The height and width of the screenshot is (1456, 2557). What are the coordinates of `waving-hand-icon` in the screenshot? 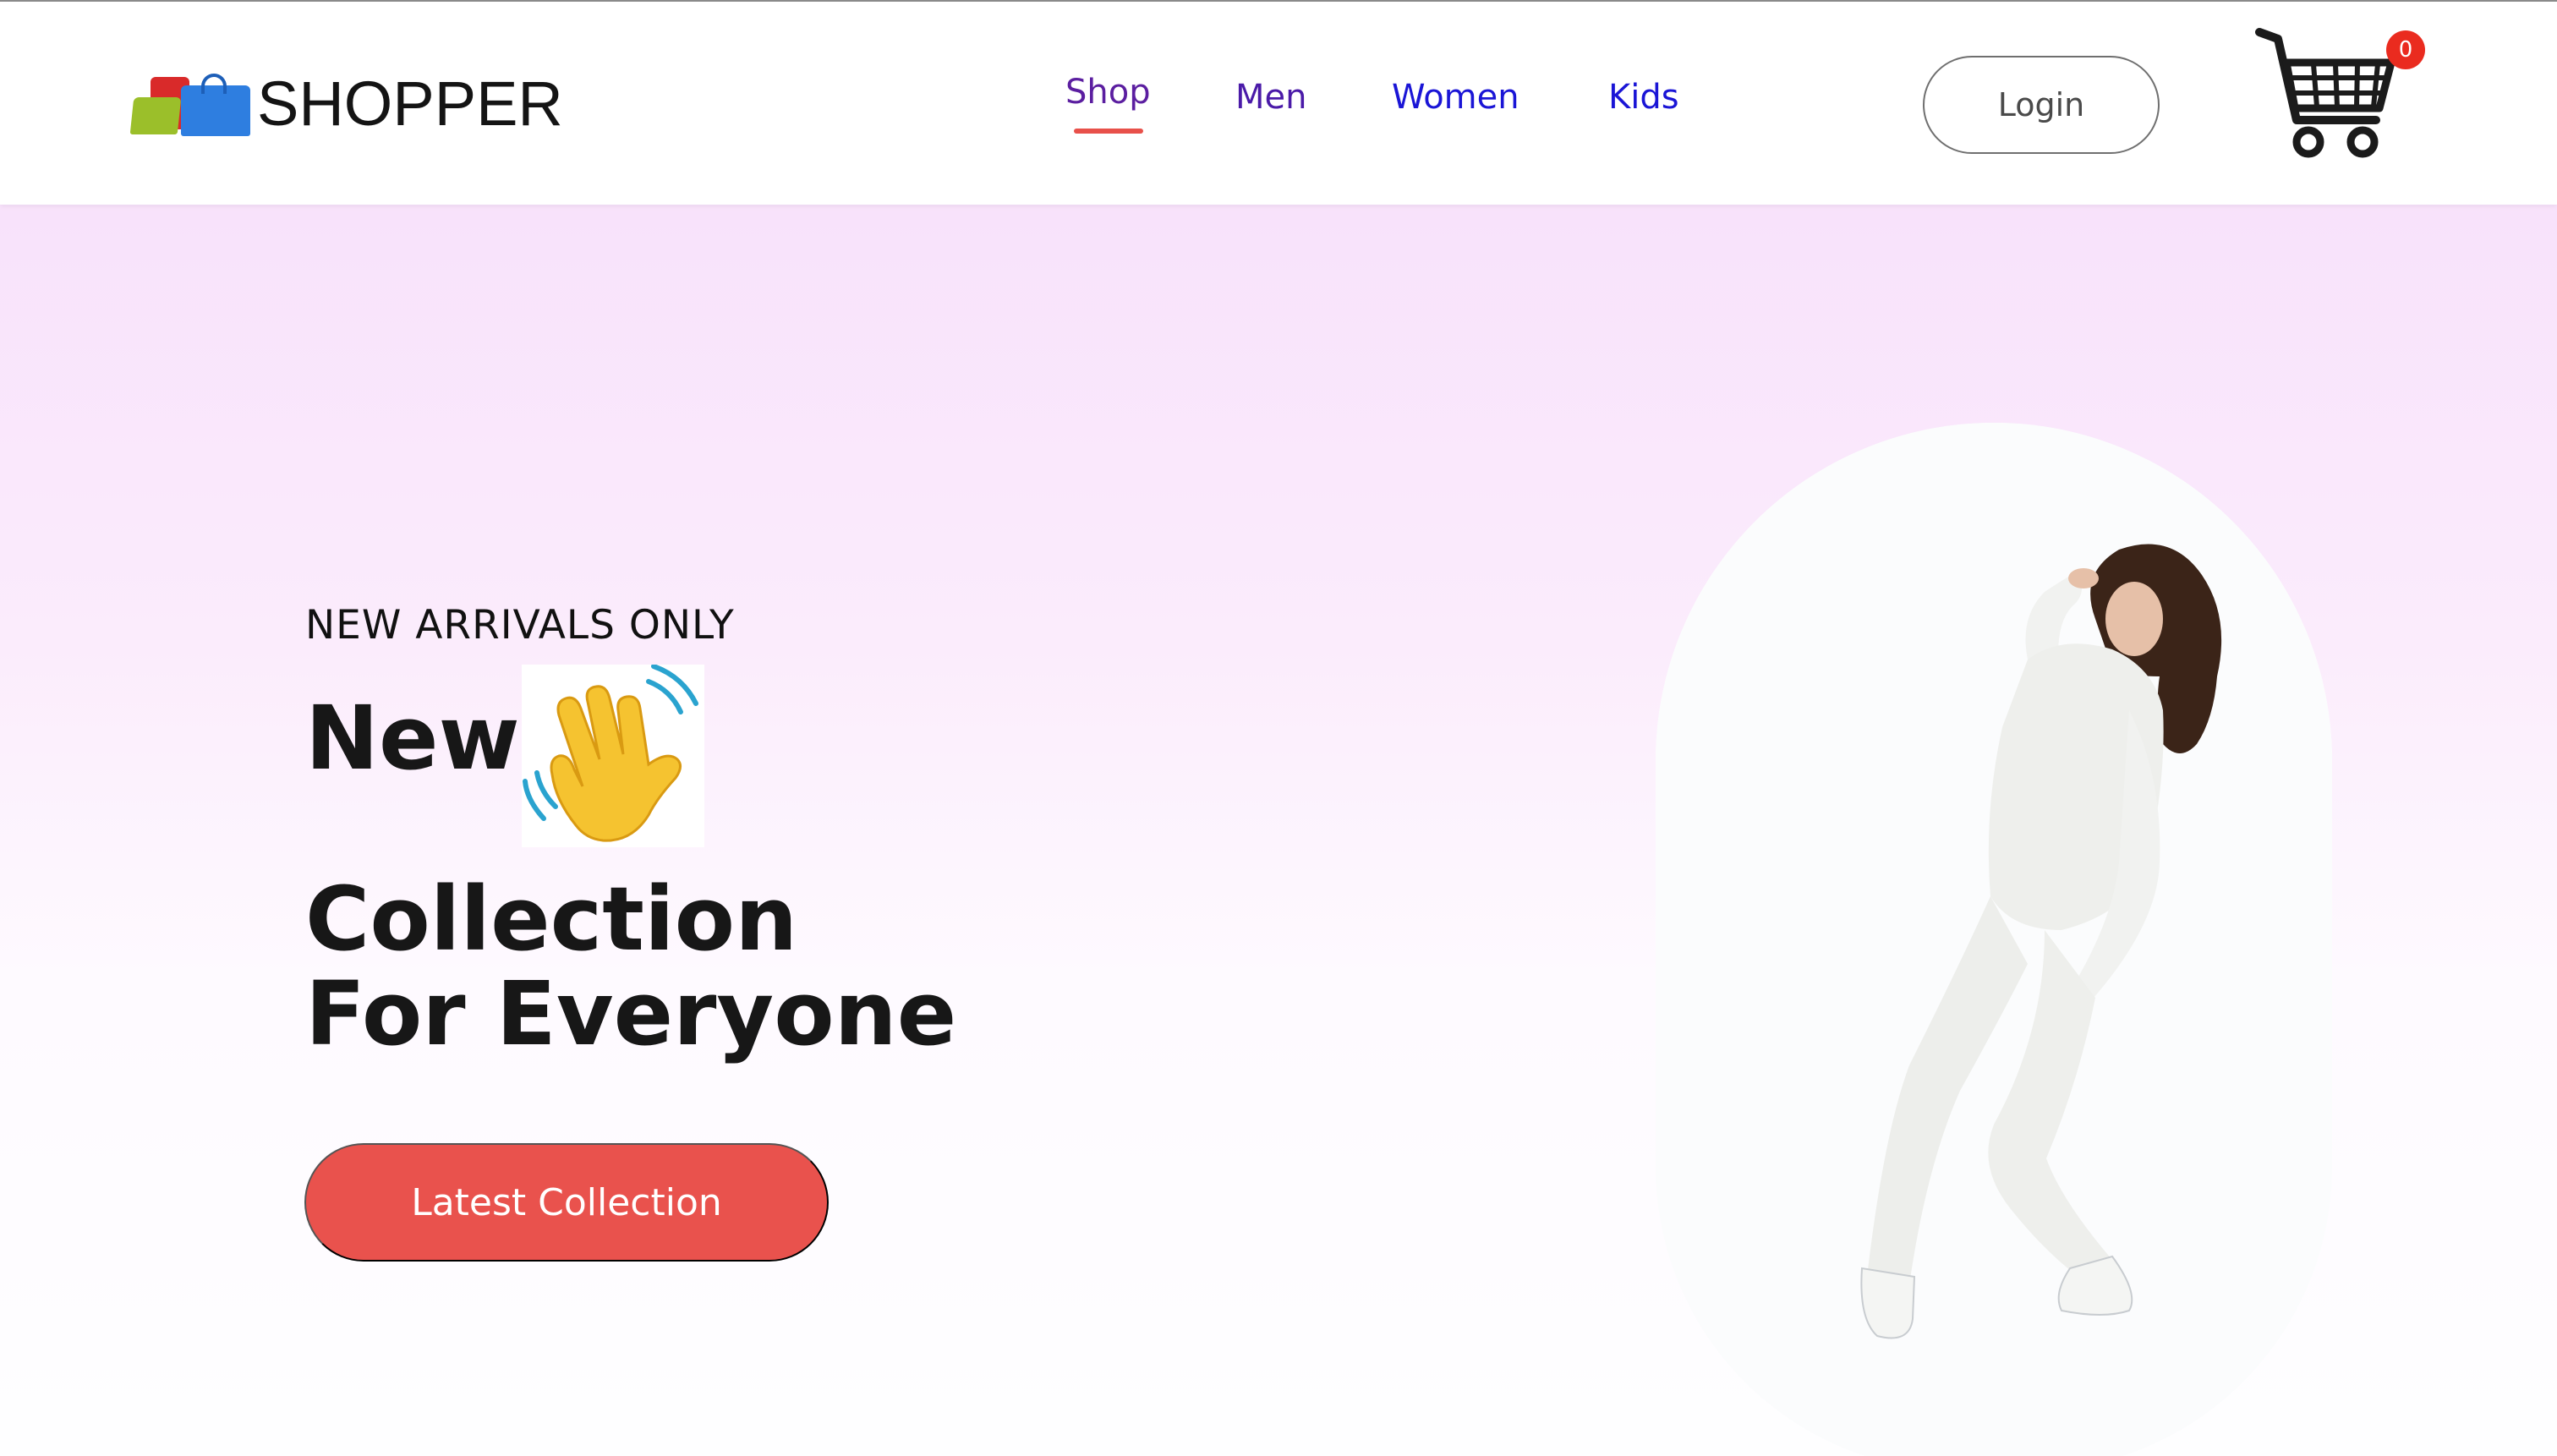 It's located at (613, 755).